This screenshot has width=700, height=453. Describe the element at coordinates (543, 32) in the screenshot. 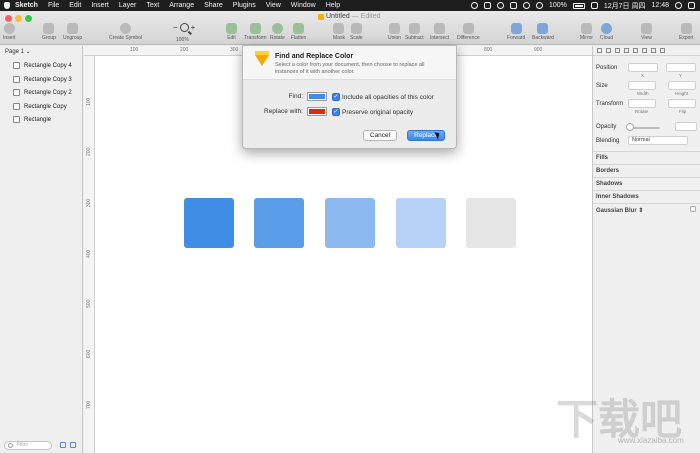

I see `backward-button: Backward` at that location.